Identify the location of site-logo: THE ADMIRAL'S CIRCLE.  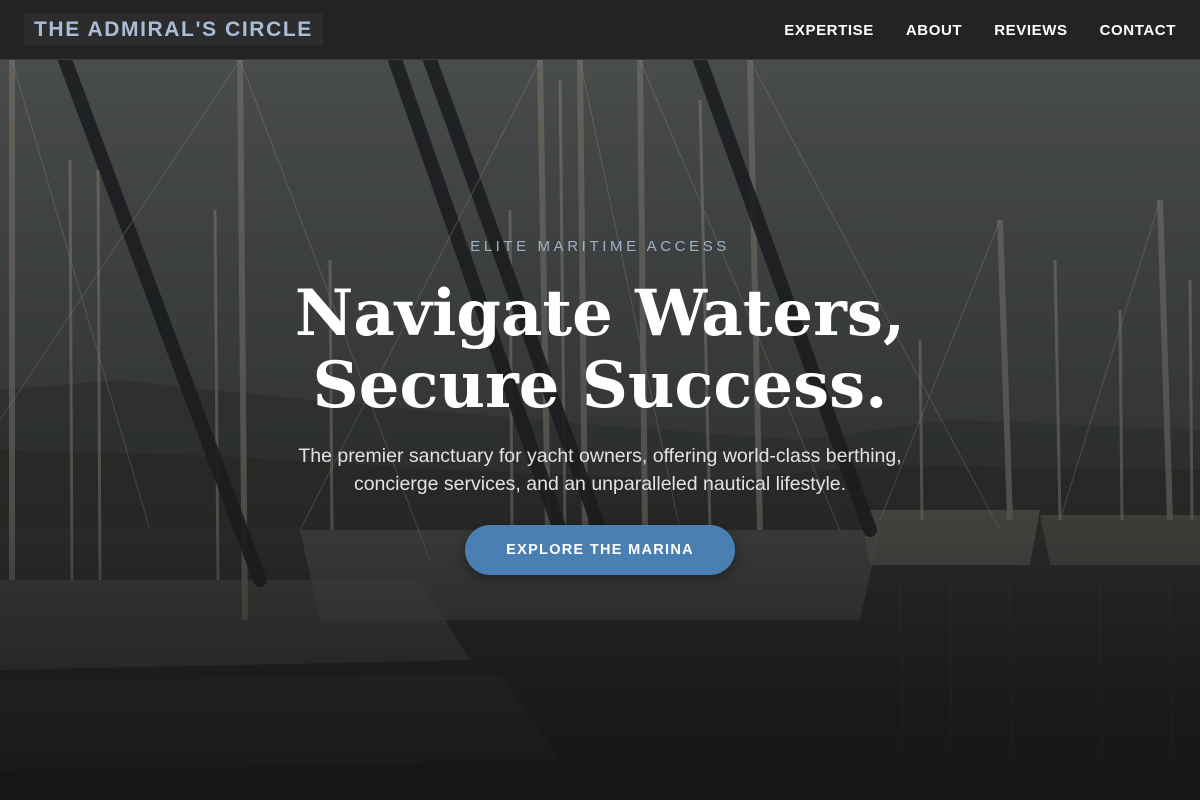
(173, 30).